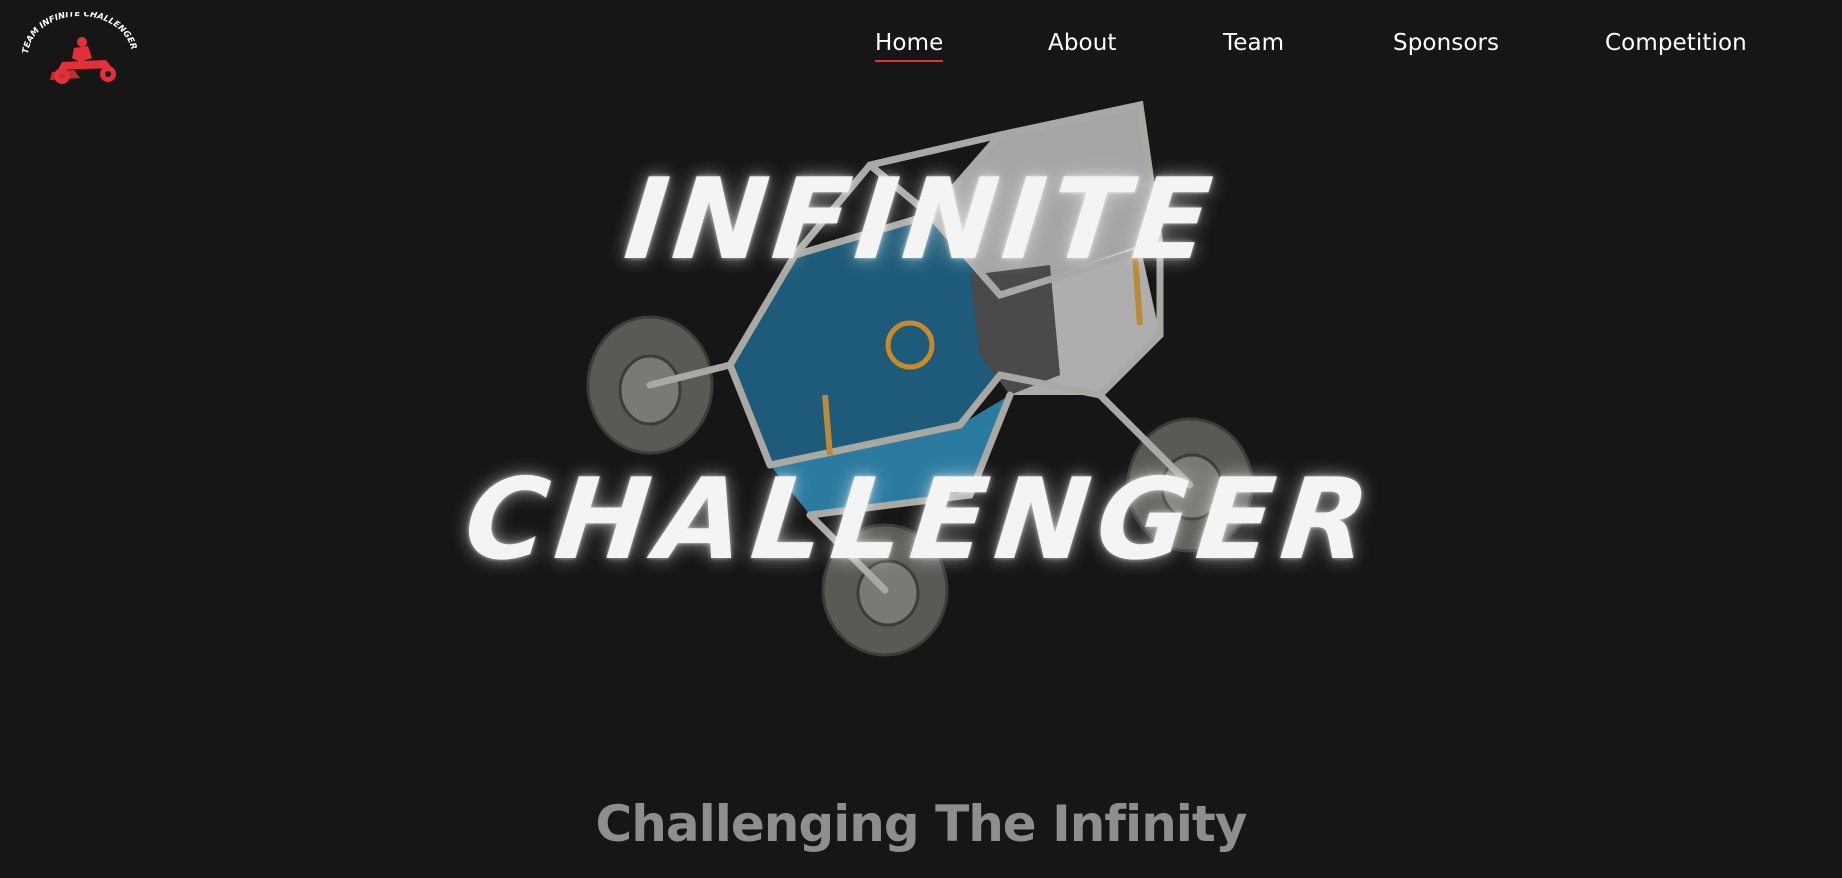 The image size is (1842, 878). Describe the element at coordinates (921, 520) in the screenshot. I see `hero-title-line-2: CHALLENGER` at that location.